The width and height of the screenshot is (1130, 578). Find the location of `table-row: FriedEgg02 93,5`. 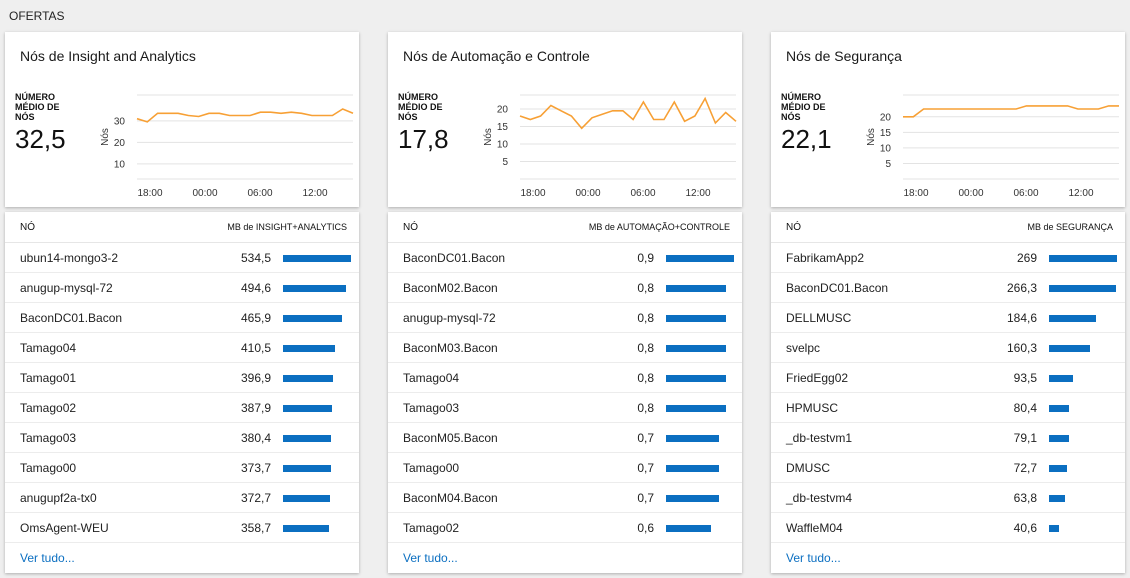

table-row: FriedEgg02 93,5 is located at coordinates (948, 378).